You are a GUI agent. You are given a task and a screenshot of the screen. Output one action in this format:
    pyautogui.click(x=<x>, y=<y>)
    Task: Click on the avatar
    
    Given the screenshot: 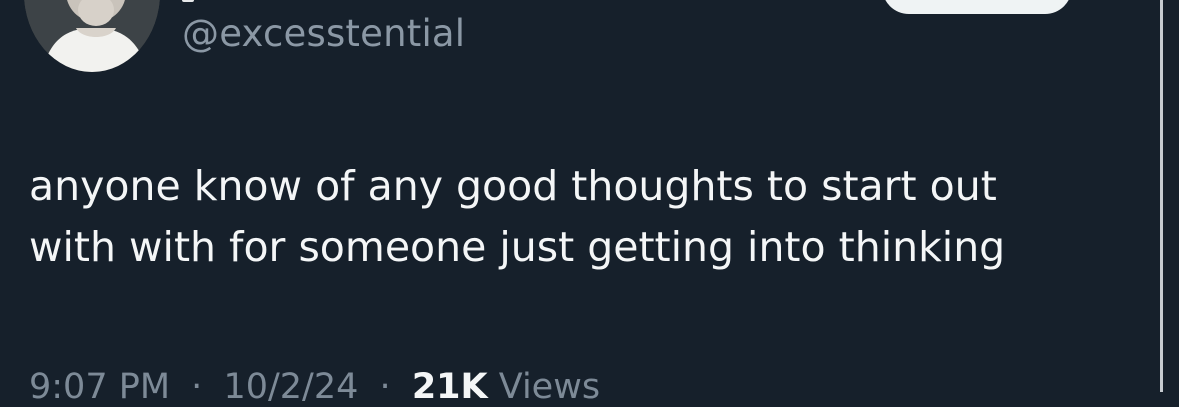 What is the action you would take?
    pyautogui.click(x=92, y=36)
    